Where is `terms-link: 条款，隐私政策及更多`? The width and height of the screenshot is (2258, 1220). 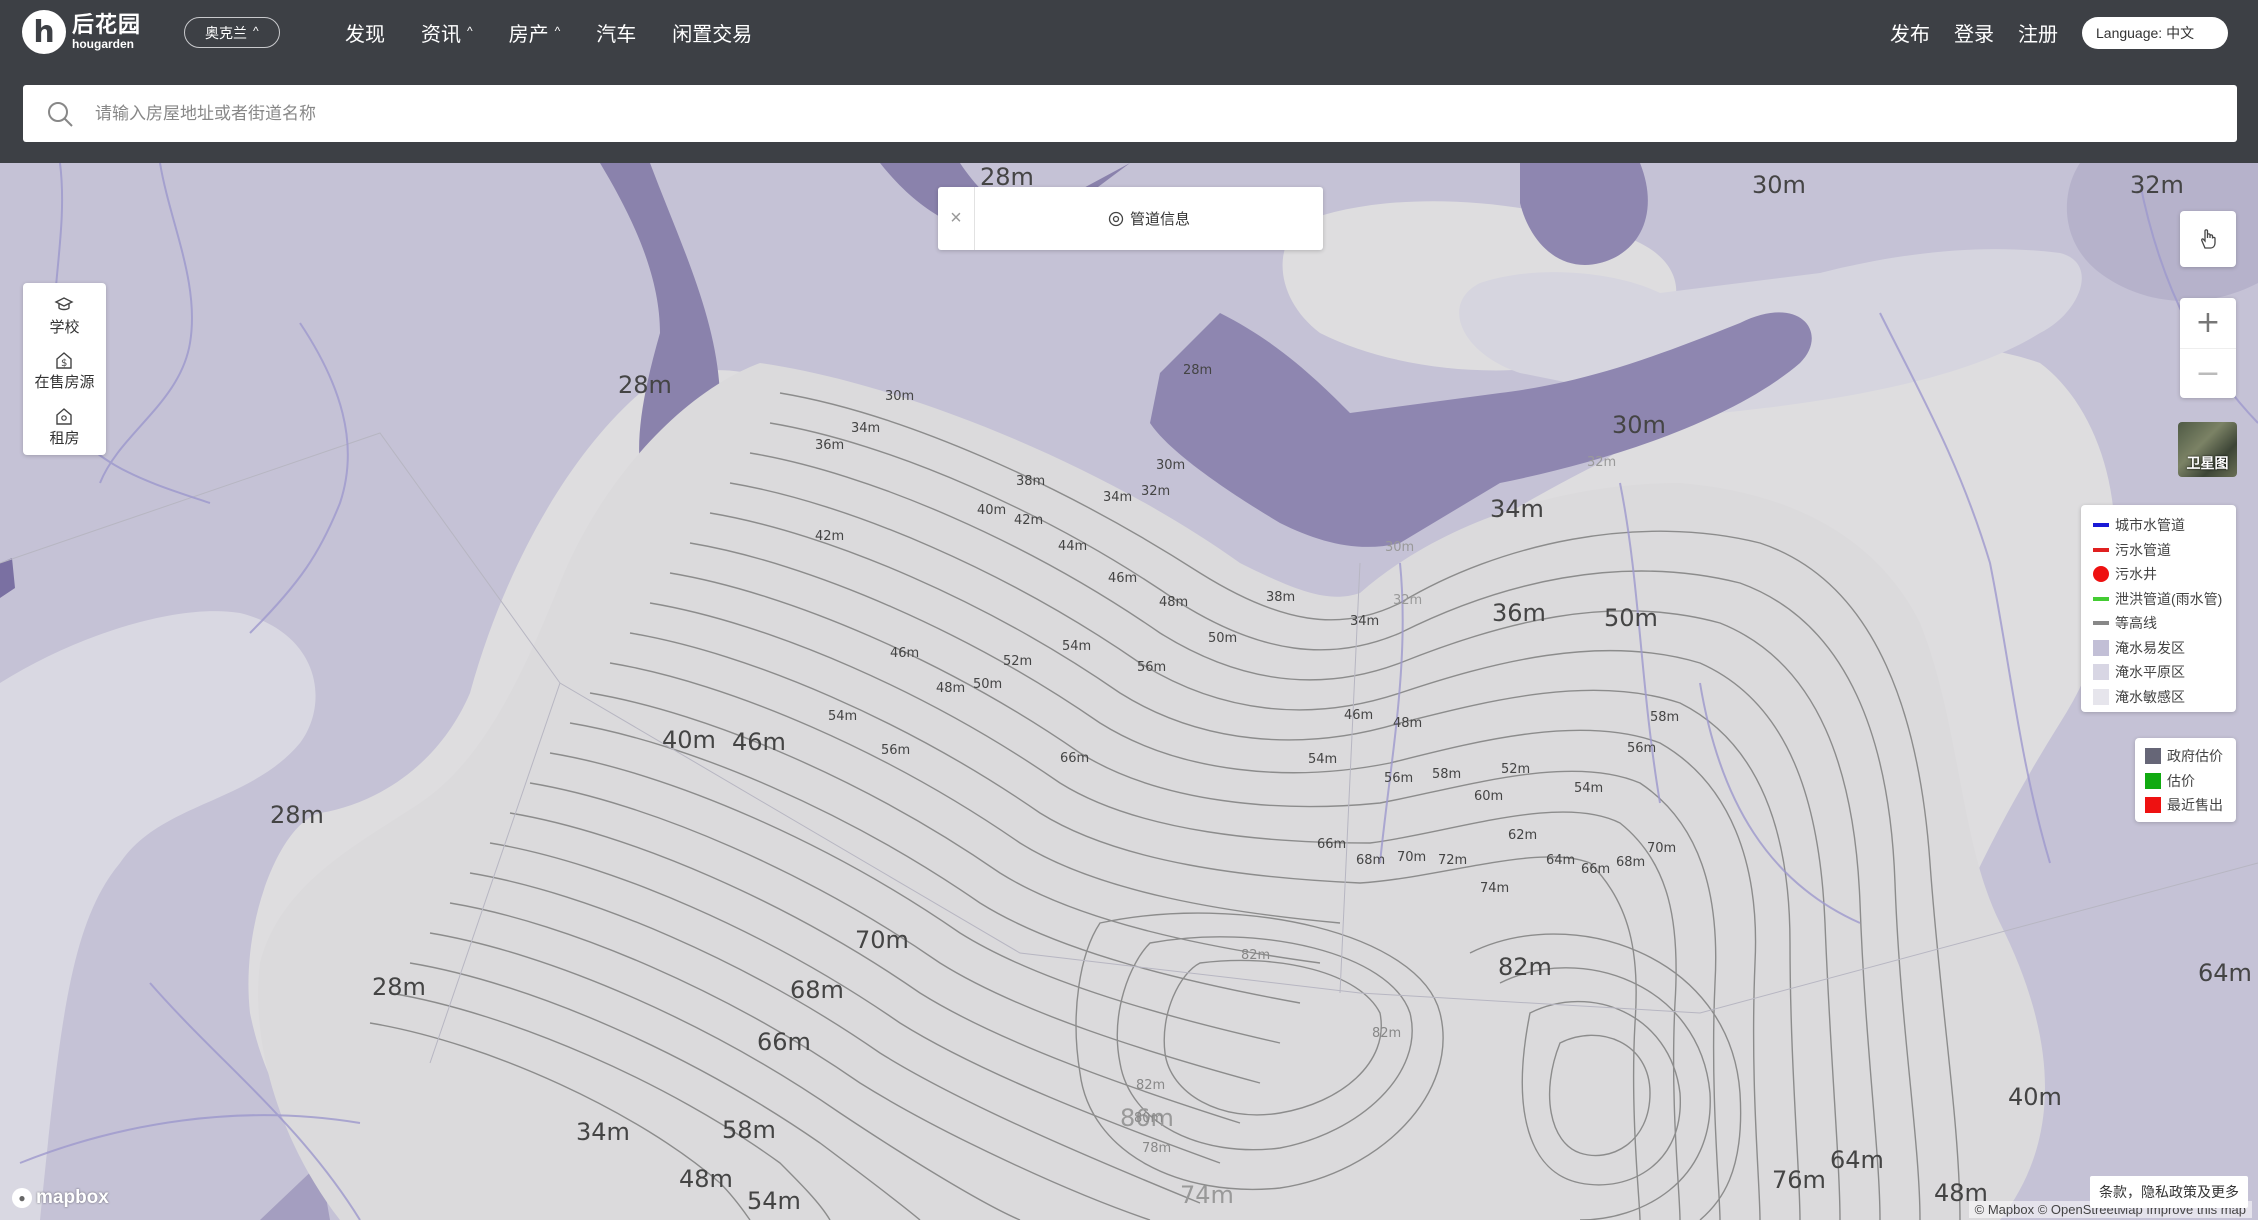 terms-link: 条款，隐私政策及更多 is located at coordinates (2169, 1192).